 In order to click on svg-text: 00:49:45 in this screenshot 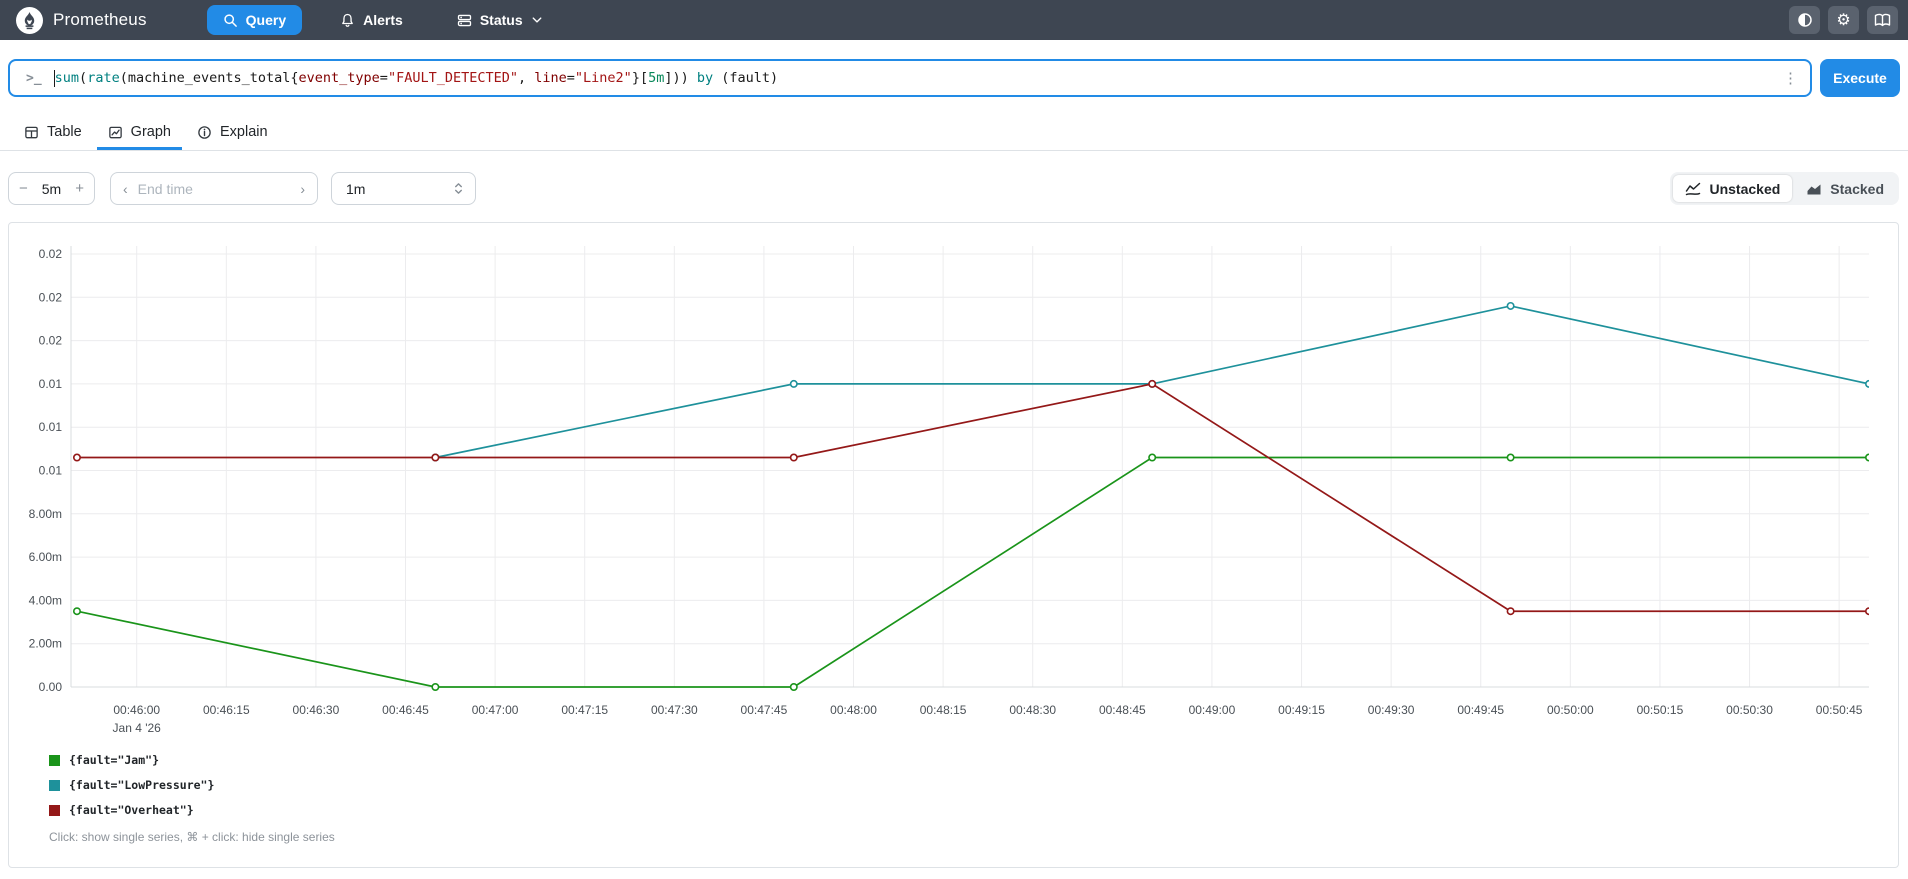, I will do `click(1480, 710)`.